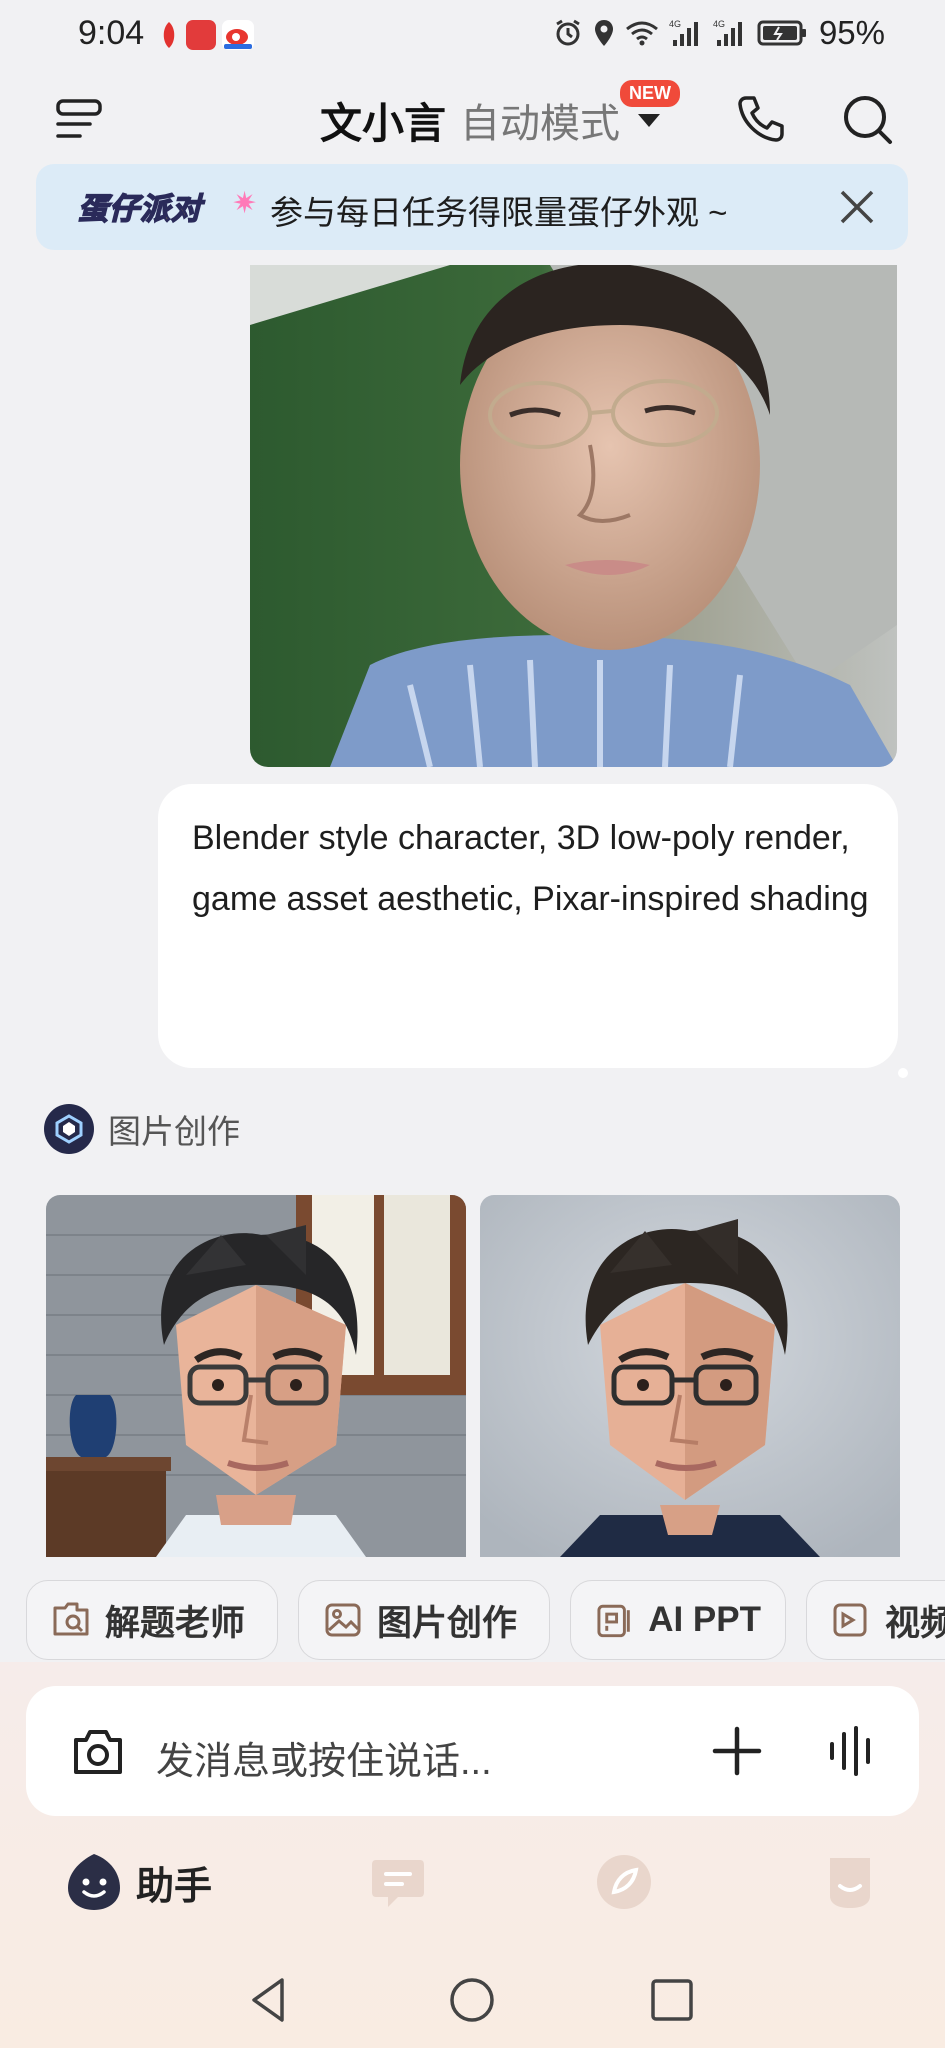  What do you see at coordinates (169, 35) in the screenshot?
I see `red-app-icon` at bounding box center [169, 35].